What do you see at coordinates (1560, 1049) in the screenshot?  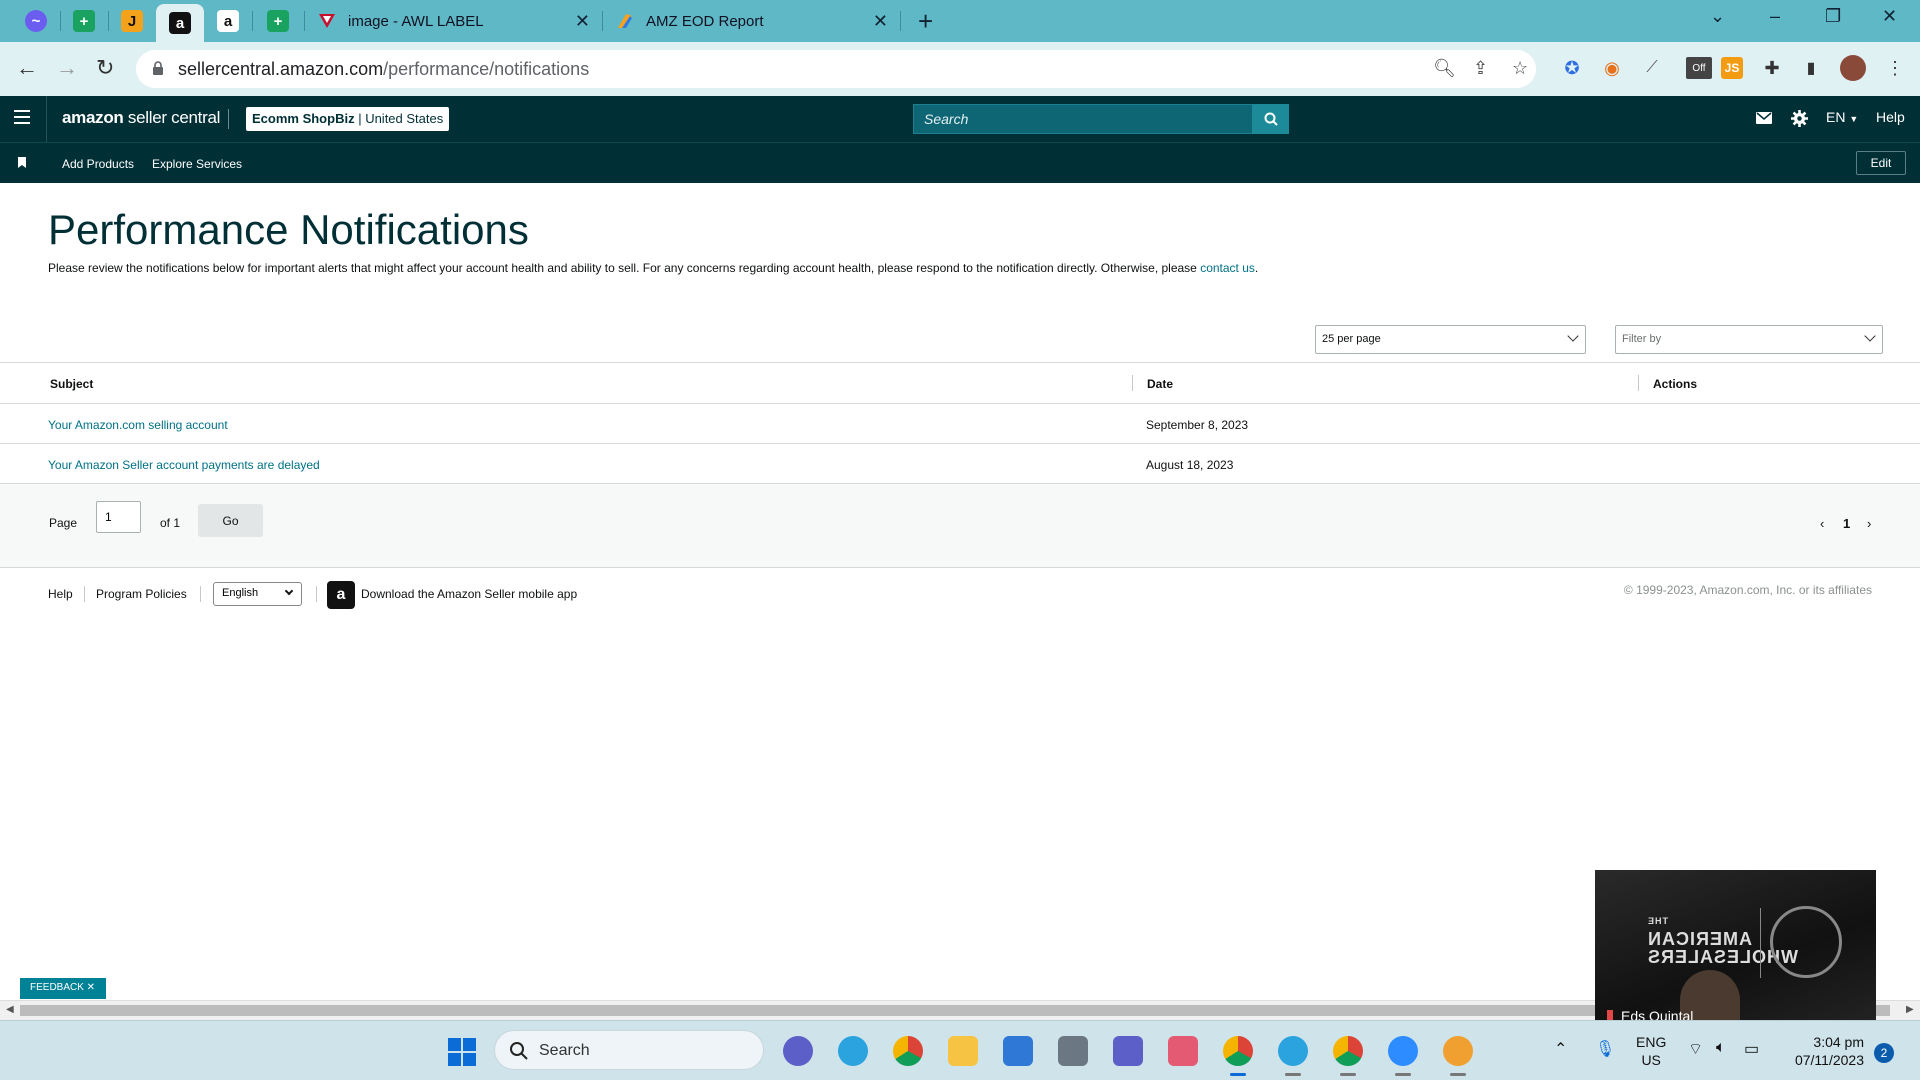 I see `tray-chevron-up-icon: ⌃` at bounding box center [1560, 1049].